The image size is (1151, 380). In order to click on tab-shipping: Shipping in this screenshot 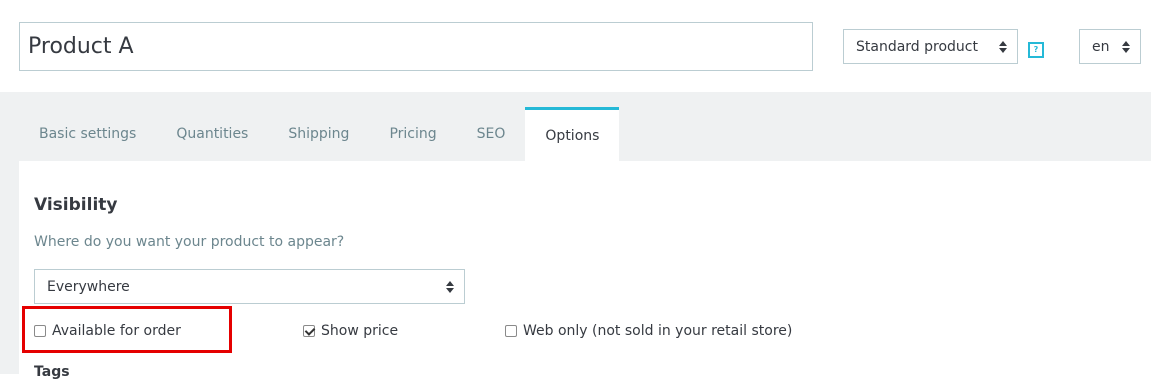, I will do `click(318, 134)`.